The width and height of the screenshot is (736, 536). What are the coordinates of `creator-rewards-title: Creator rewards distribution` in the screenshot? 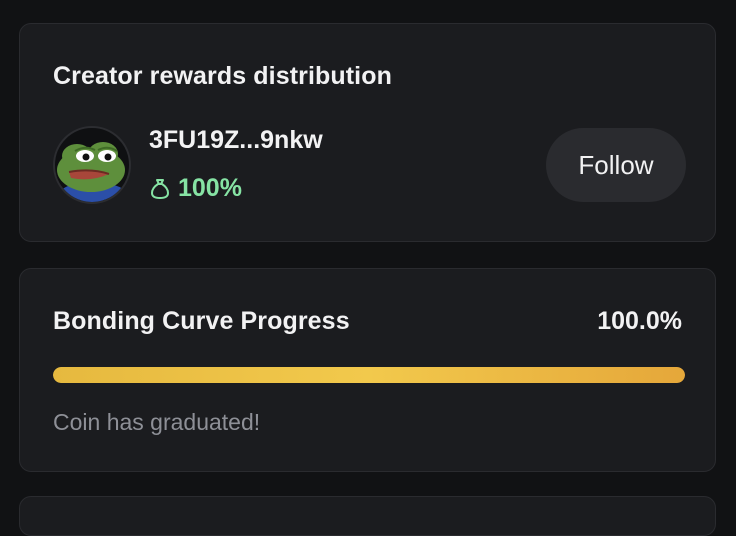 It's located at (222, 76).